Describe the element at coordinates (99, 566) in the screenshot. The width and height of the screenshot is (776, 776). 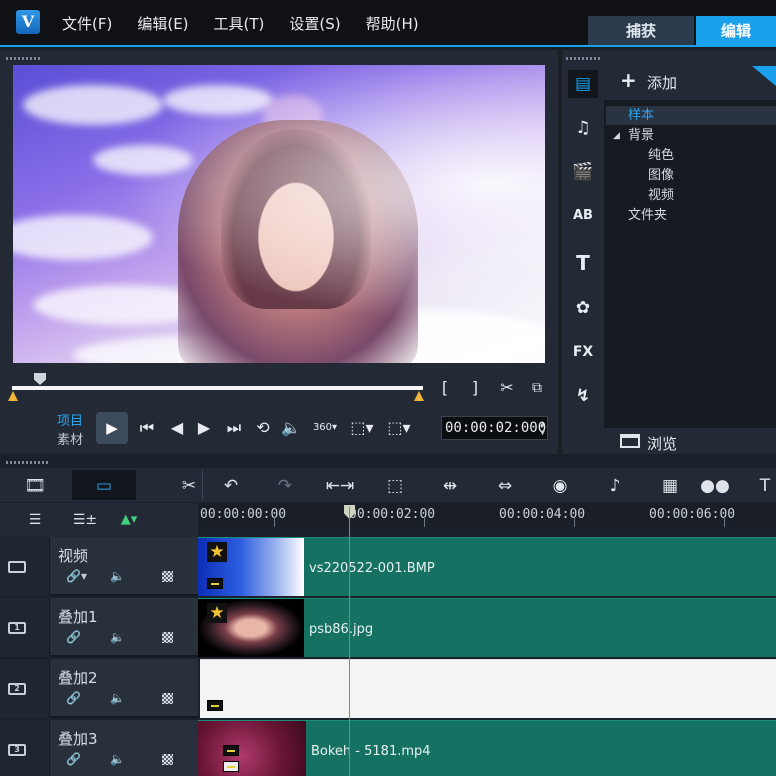
I see `track-header-video: 视频 🔗▾ 🔈` at that location.